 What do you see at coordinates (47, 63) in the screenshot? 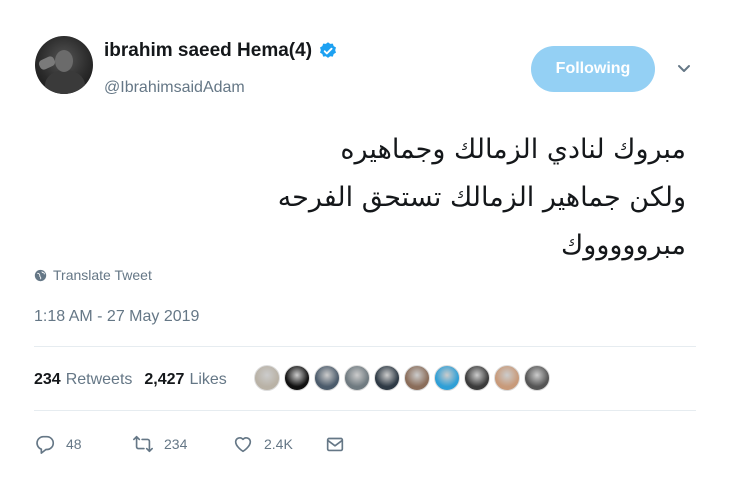
I see `avatar-figure-arm` at bounding box center [47, 63].